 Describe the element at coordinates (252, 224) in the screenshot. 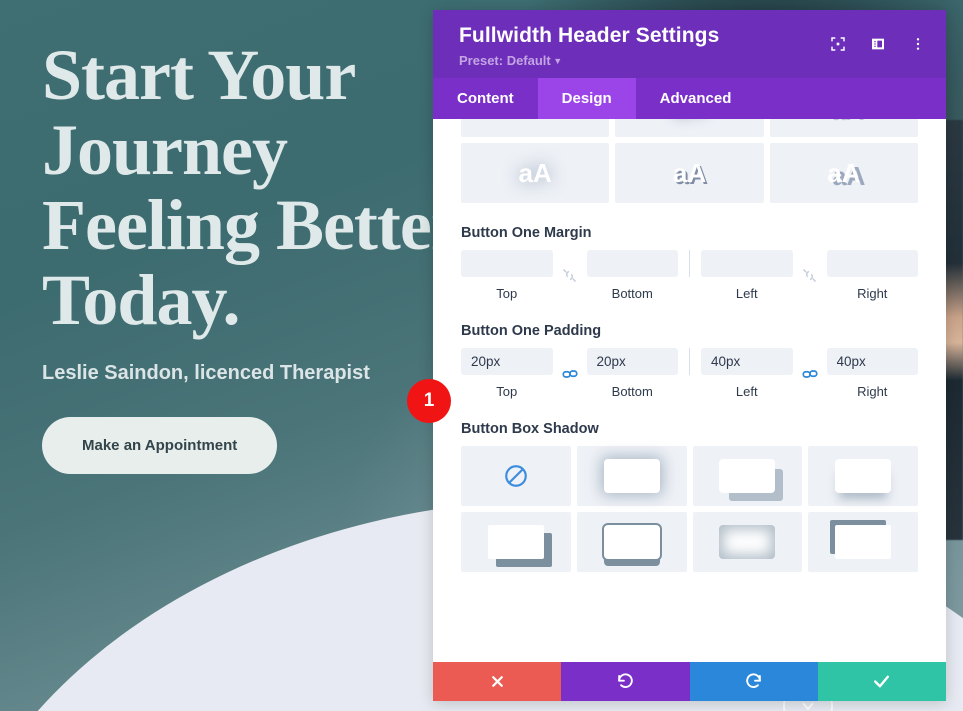

I see `hero-headline-line: Feeling Better` at that location.